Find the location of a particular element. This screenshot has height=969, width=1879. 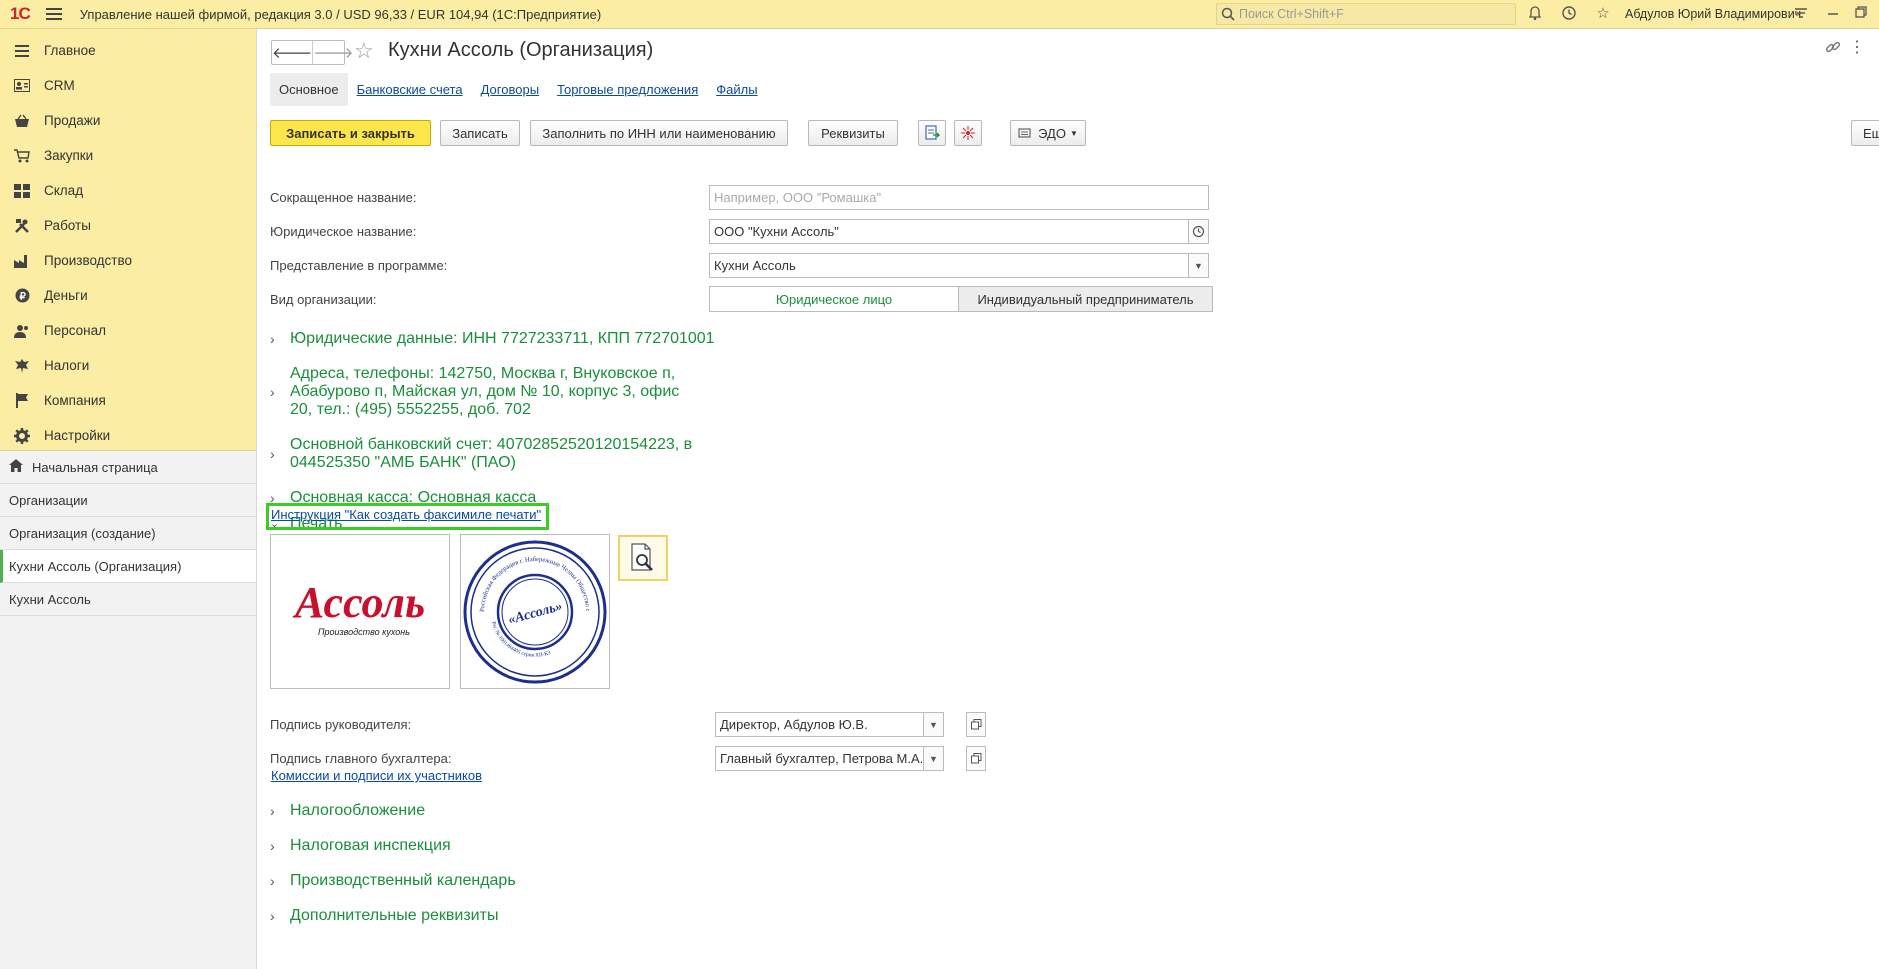

legal-name-label: Юридическое название: is located at coordinates (343, 231).